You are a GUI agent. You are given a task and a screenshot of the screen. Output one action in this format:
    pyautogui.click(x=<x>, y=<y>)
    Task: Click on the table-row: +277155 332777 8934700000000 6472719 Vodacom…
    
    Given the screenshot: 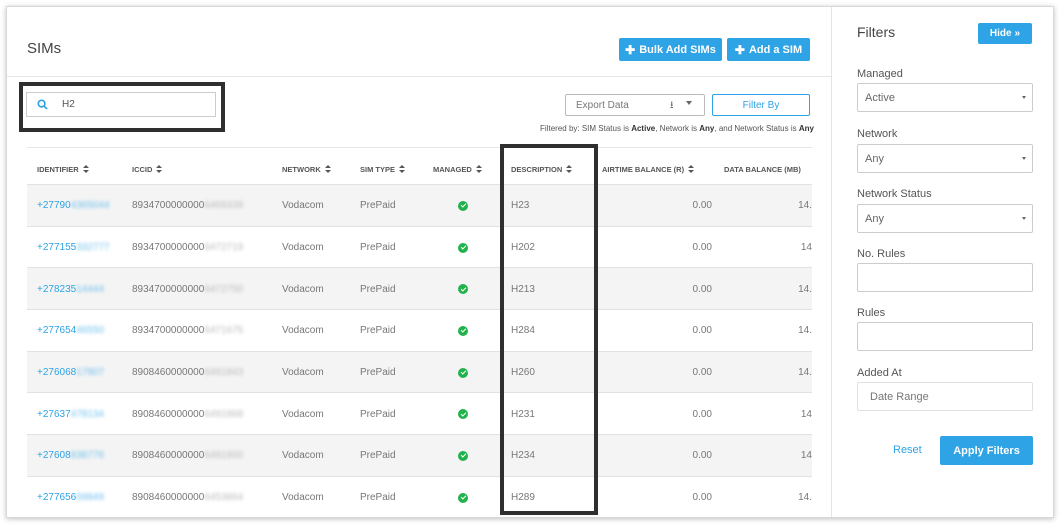 What is the action you would take?
    pyautogui.click(x=419, y=247)
    